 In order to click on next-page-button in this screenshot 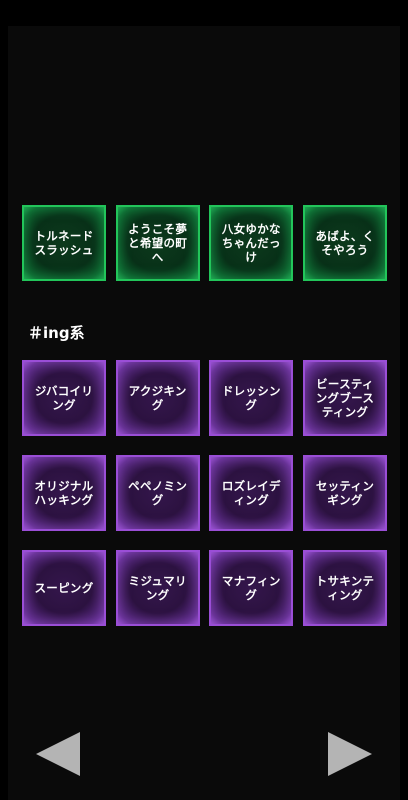, I will do `click(350, 754)`.